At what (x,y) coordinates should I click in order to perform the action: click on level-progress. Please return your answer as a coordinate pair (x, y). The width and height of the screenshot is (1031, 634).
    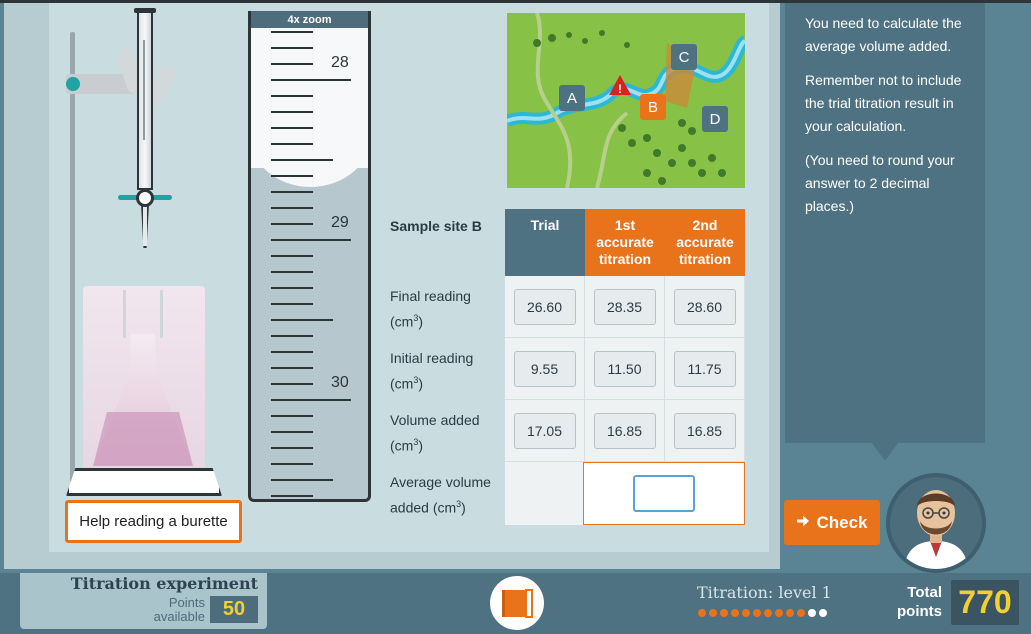
    Looking at the image, I should click on (762, 613).